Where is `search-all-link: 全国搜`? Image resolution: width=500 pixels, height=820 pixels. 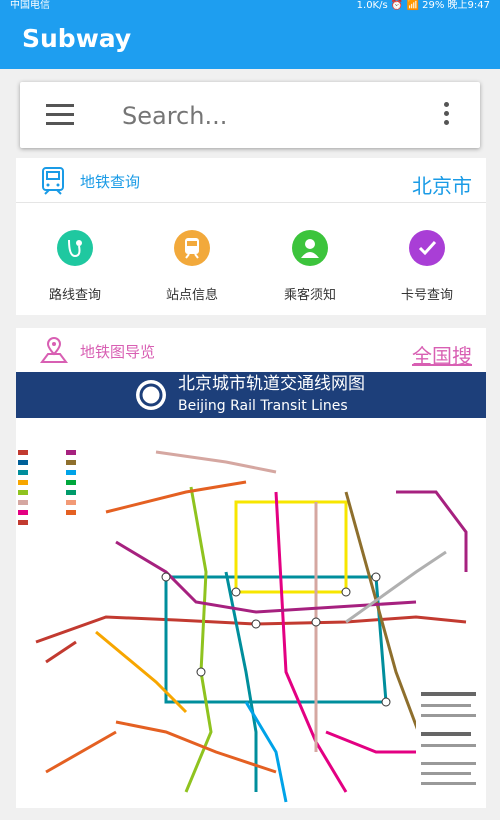
search-all-link: 全国搜 is located at coordinates (442, 354).